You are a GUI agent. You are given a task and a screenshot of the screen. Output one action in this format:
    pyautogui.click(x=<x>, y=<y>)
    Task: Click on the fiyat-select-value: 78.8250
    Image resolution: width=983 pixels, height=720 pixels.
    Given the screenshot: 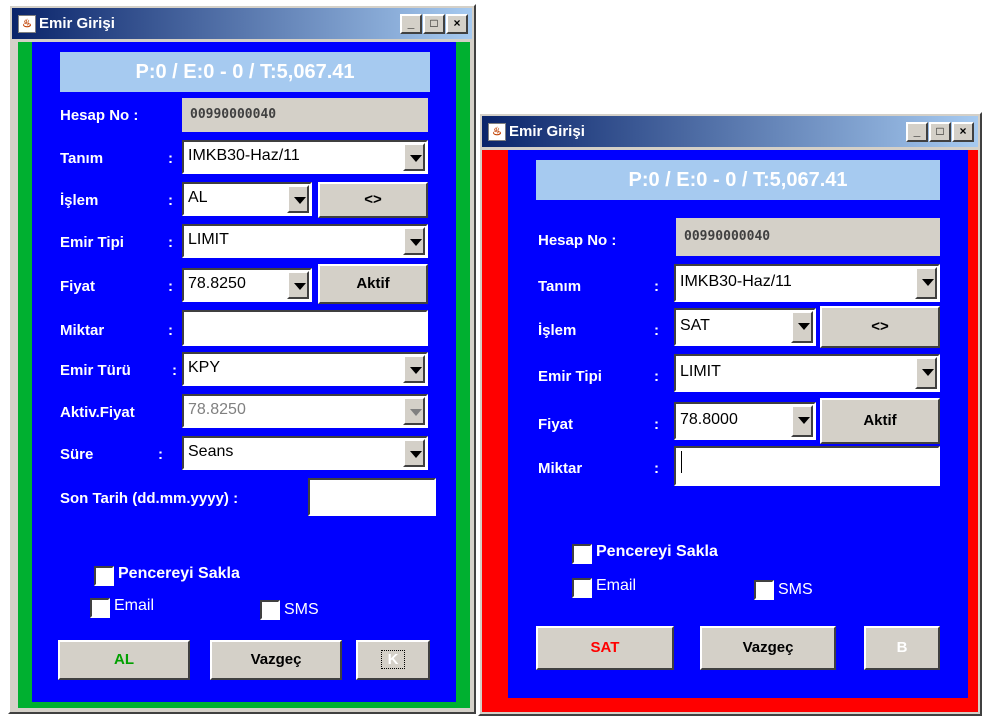 What is the action you would take?
    pyautogui.click(x=217, y=283)
    